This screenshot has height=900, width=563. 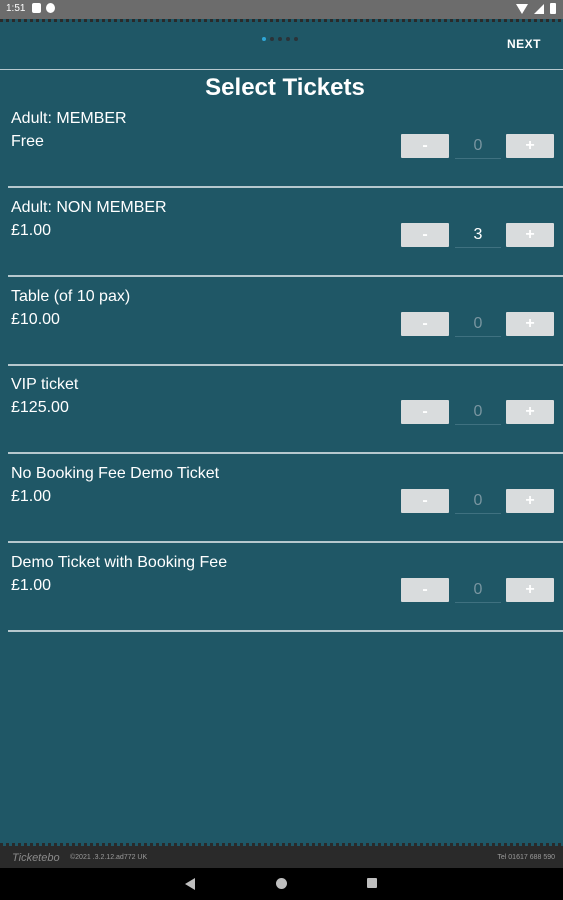 What do you see at coordinates (69, 118) in the screenshot?
I see `ticket-name: Adult: MEMBER` at bounding box center [69, 118].